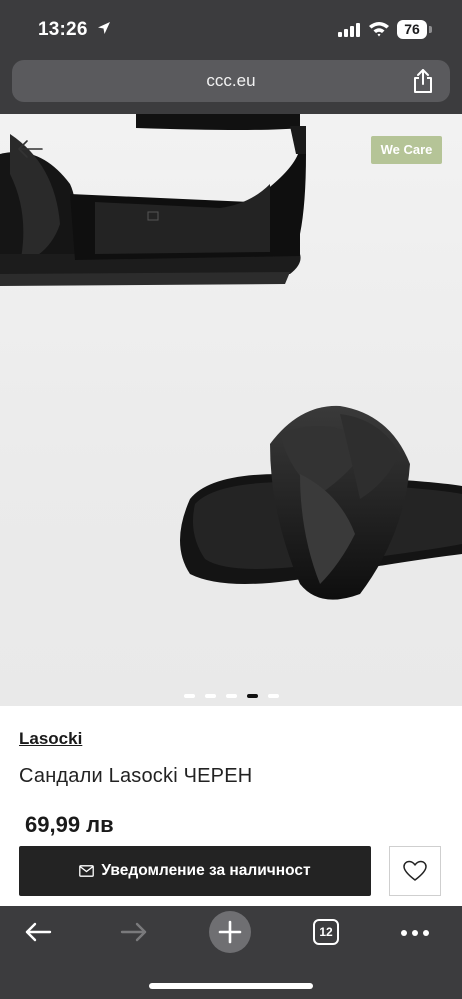 The height and width of the screenshot is (999, 462). What do you see at coordinates (430, 29) in the screenshot?
I see `battery-tip` at bounding box center [430, 29].